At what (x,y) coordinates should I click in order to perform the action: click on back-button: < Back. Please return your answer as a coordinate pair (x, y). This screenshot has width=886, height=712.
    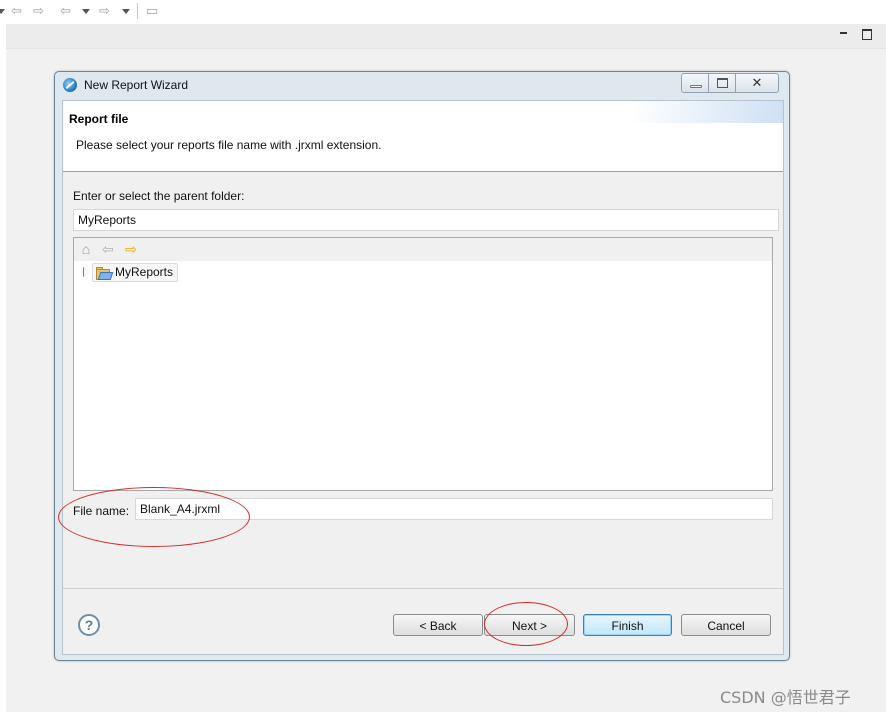
    Looking at the image, I should click on (438, 625).